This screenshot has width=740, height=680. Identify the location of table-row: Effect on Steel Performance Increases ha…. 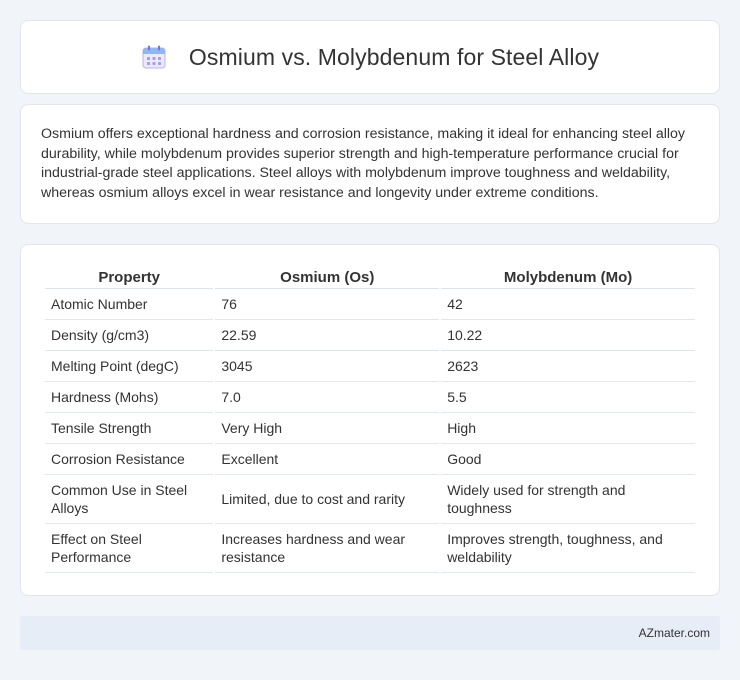
(370, 548).